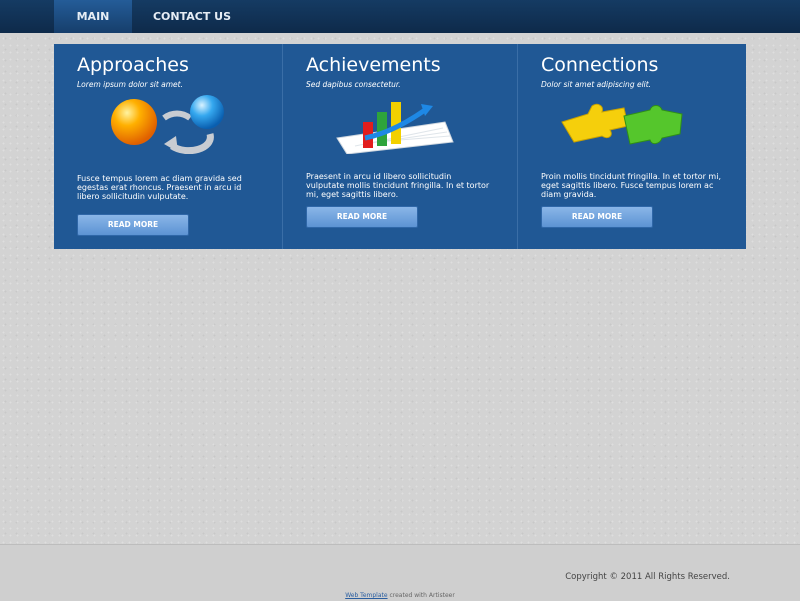 The width and height of the screenshot is (800, 601). What do you see at coordinates (597, 217) in the screenshot?
I see `read-more-button-connections: READ MORE` at bounding box center [597, 217].